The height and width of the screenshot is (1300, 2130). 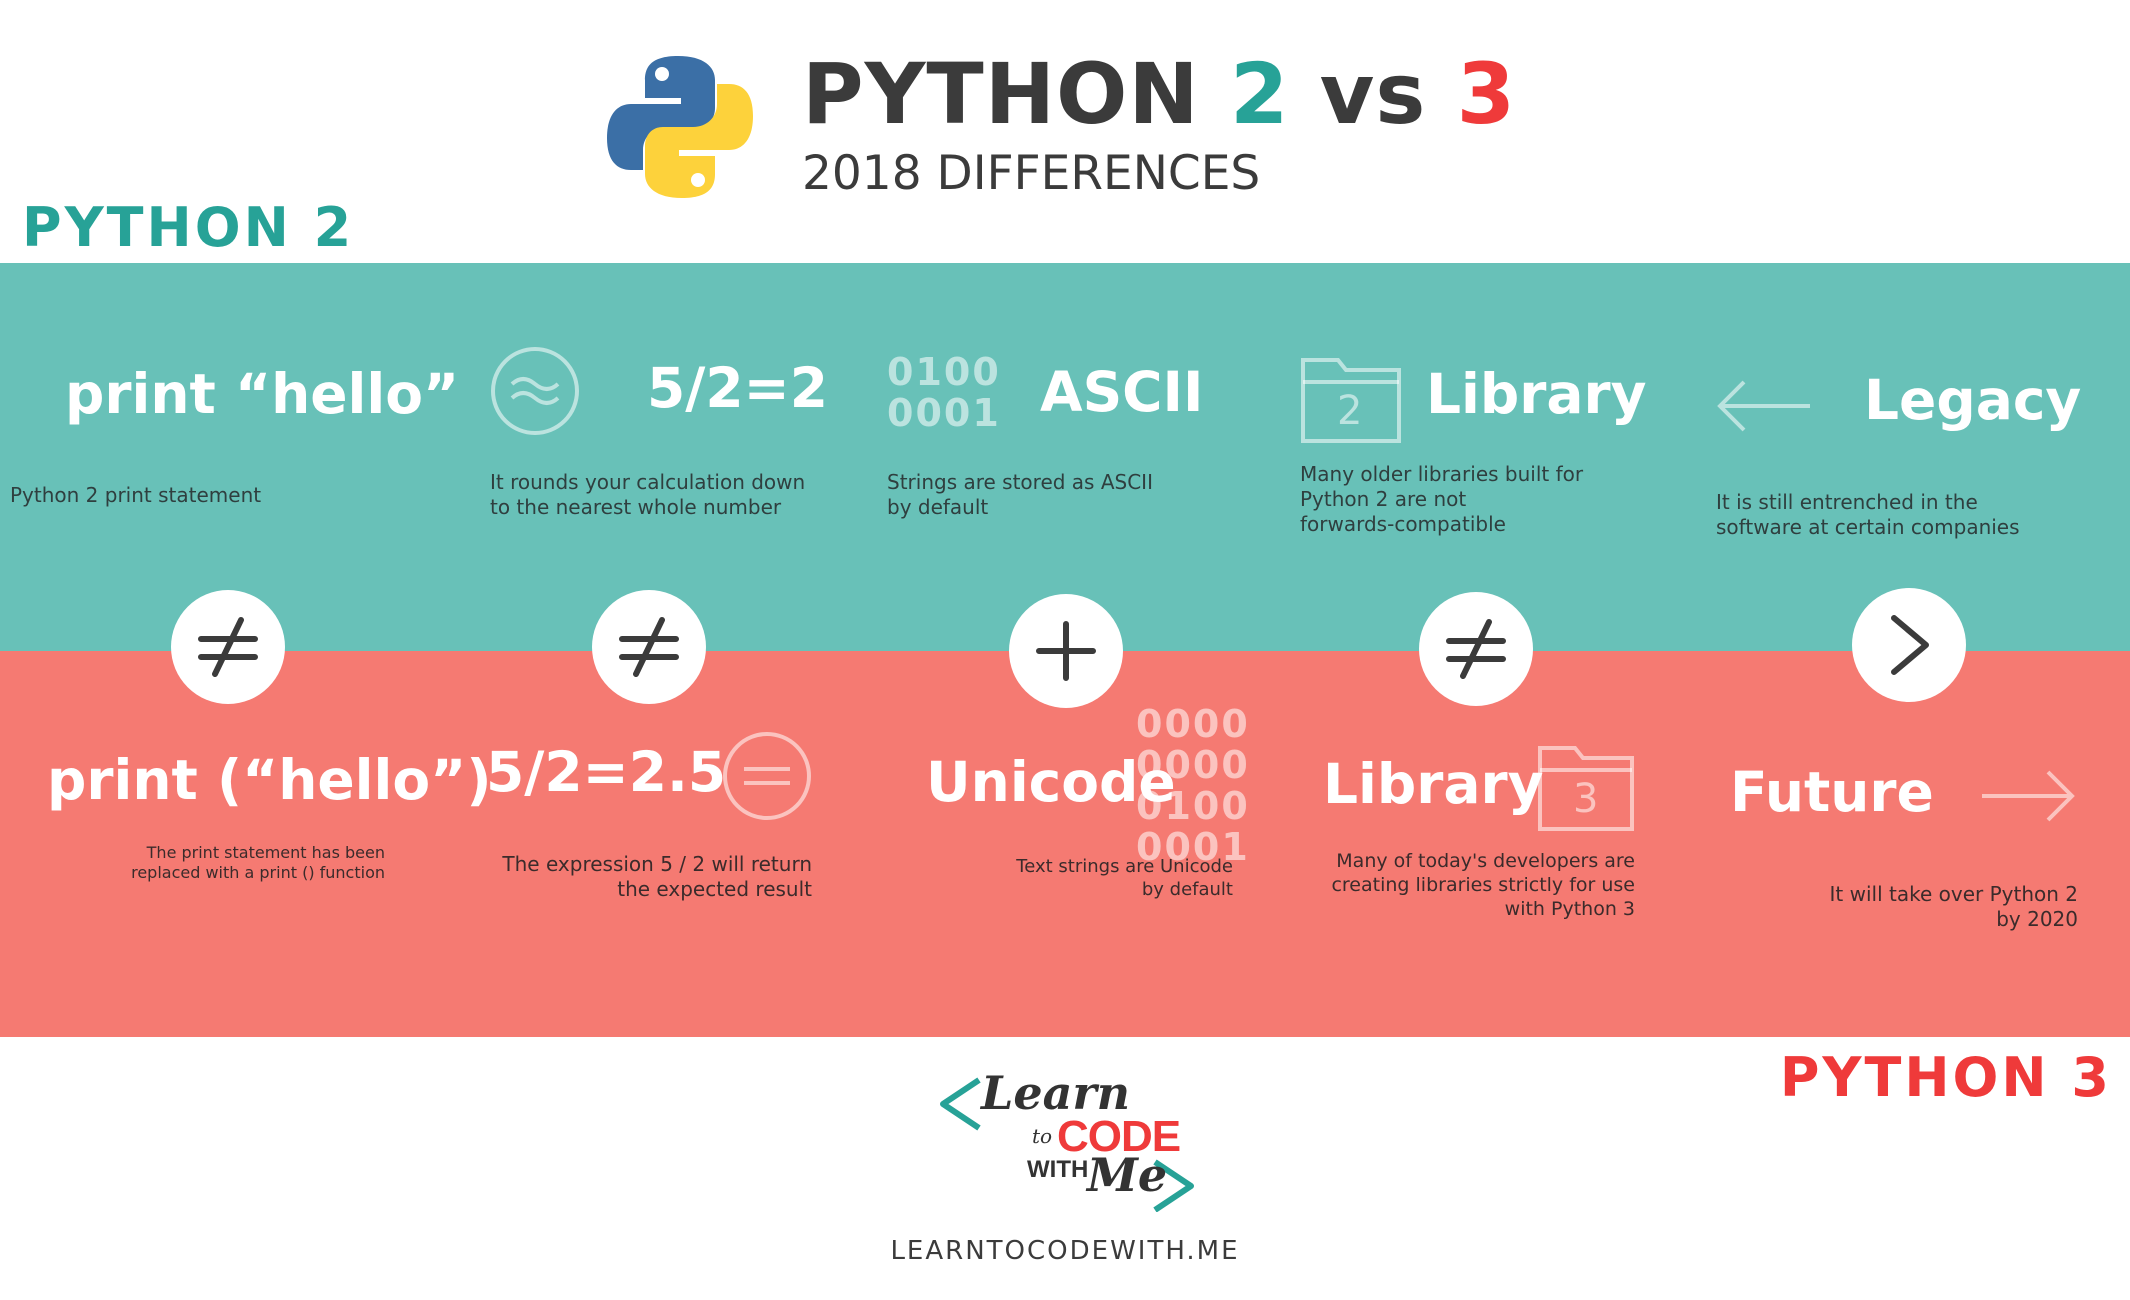 I want to click on compare-circle-strings, so click(x=1066, y=651).